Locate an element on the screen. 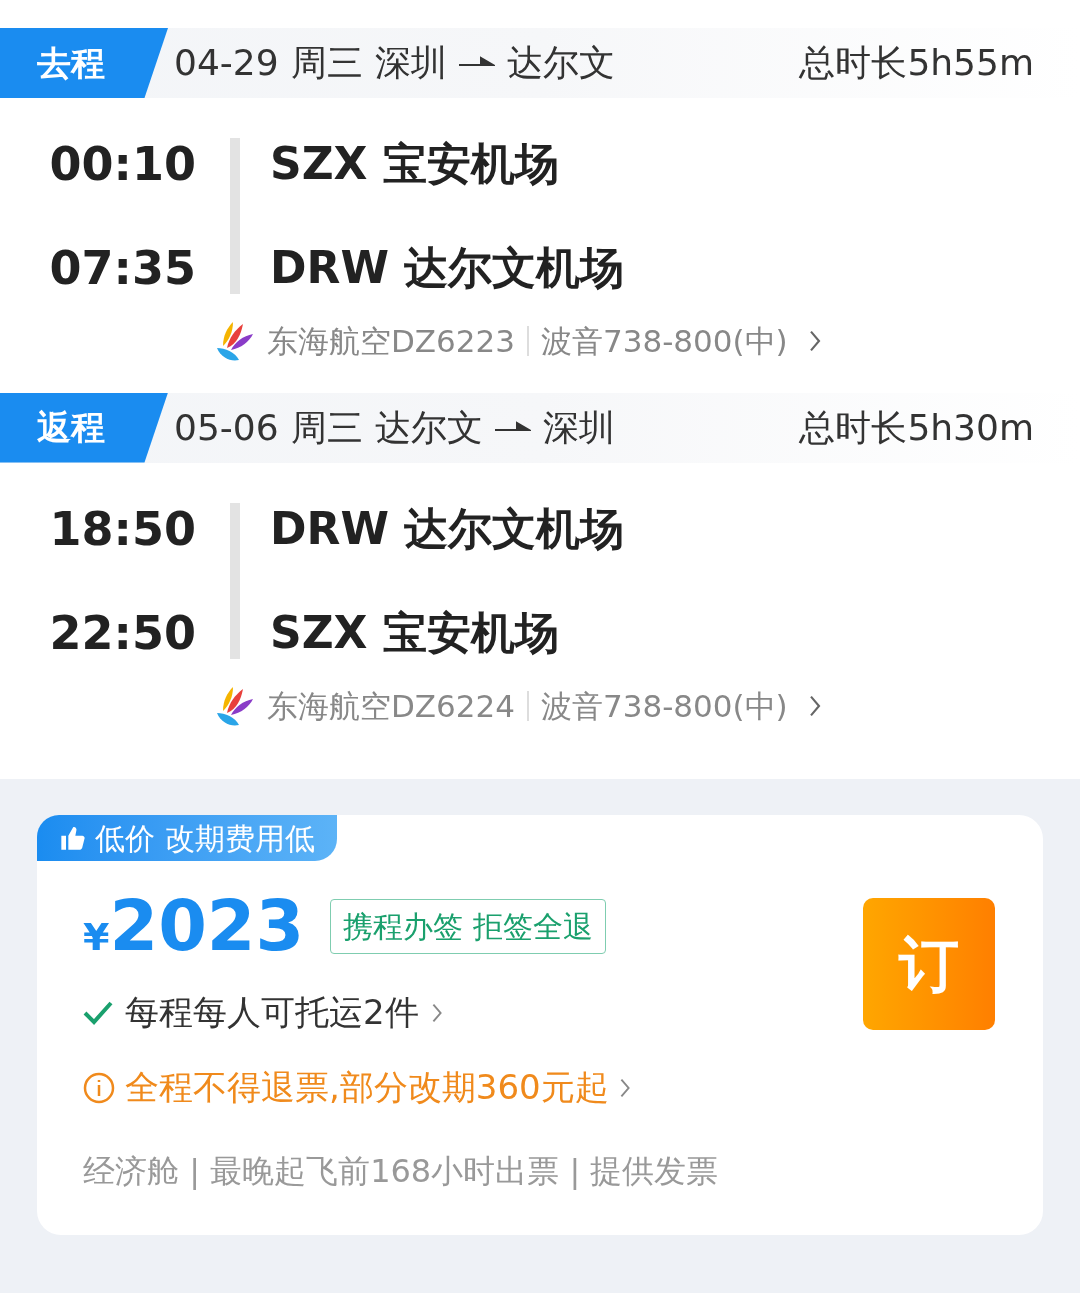  refund-policy-link: 全程不得退票,部分改期360元起 is located at coordinates (563, 1087).